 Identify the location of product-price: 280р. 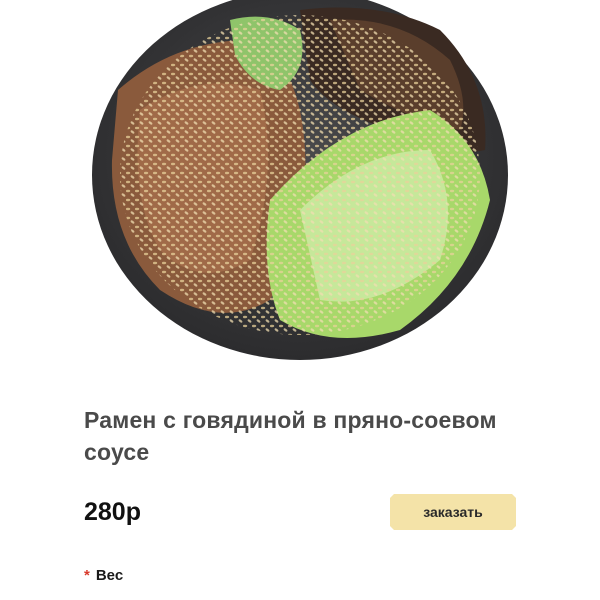
(112, 512).